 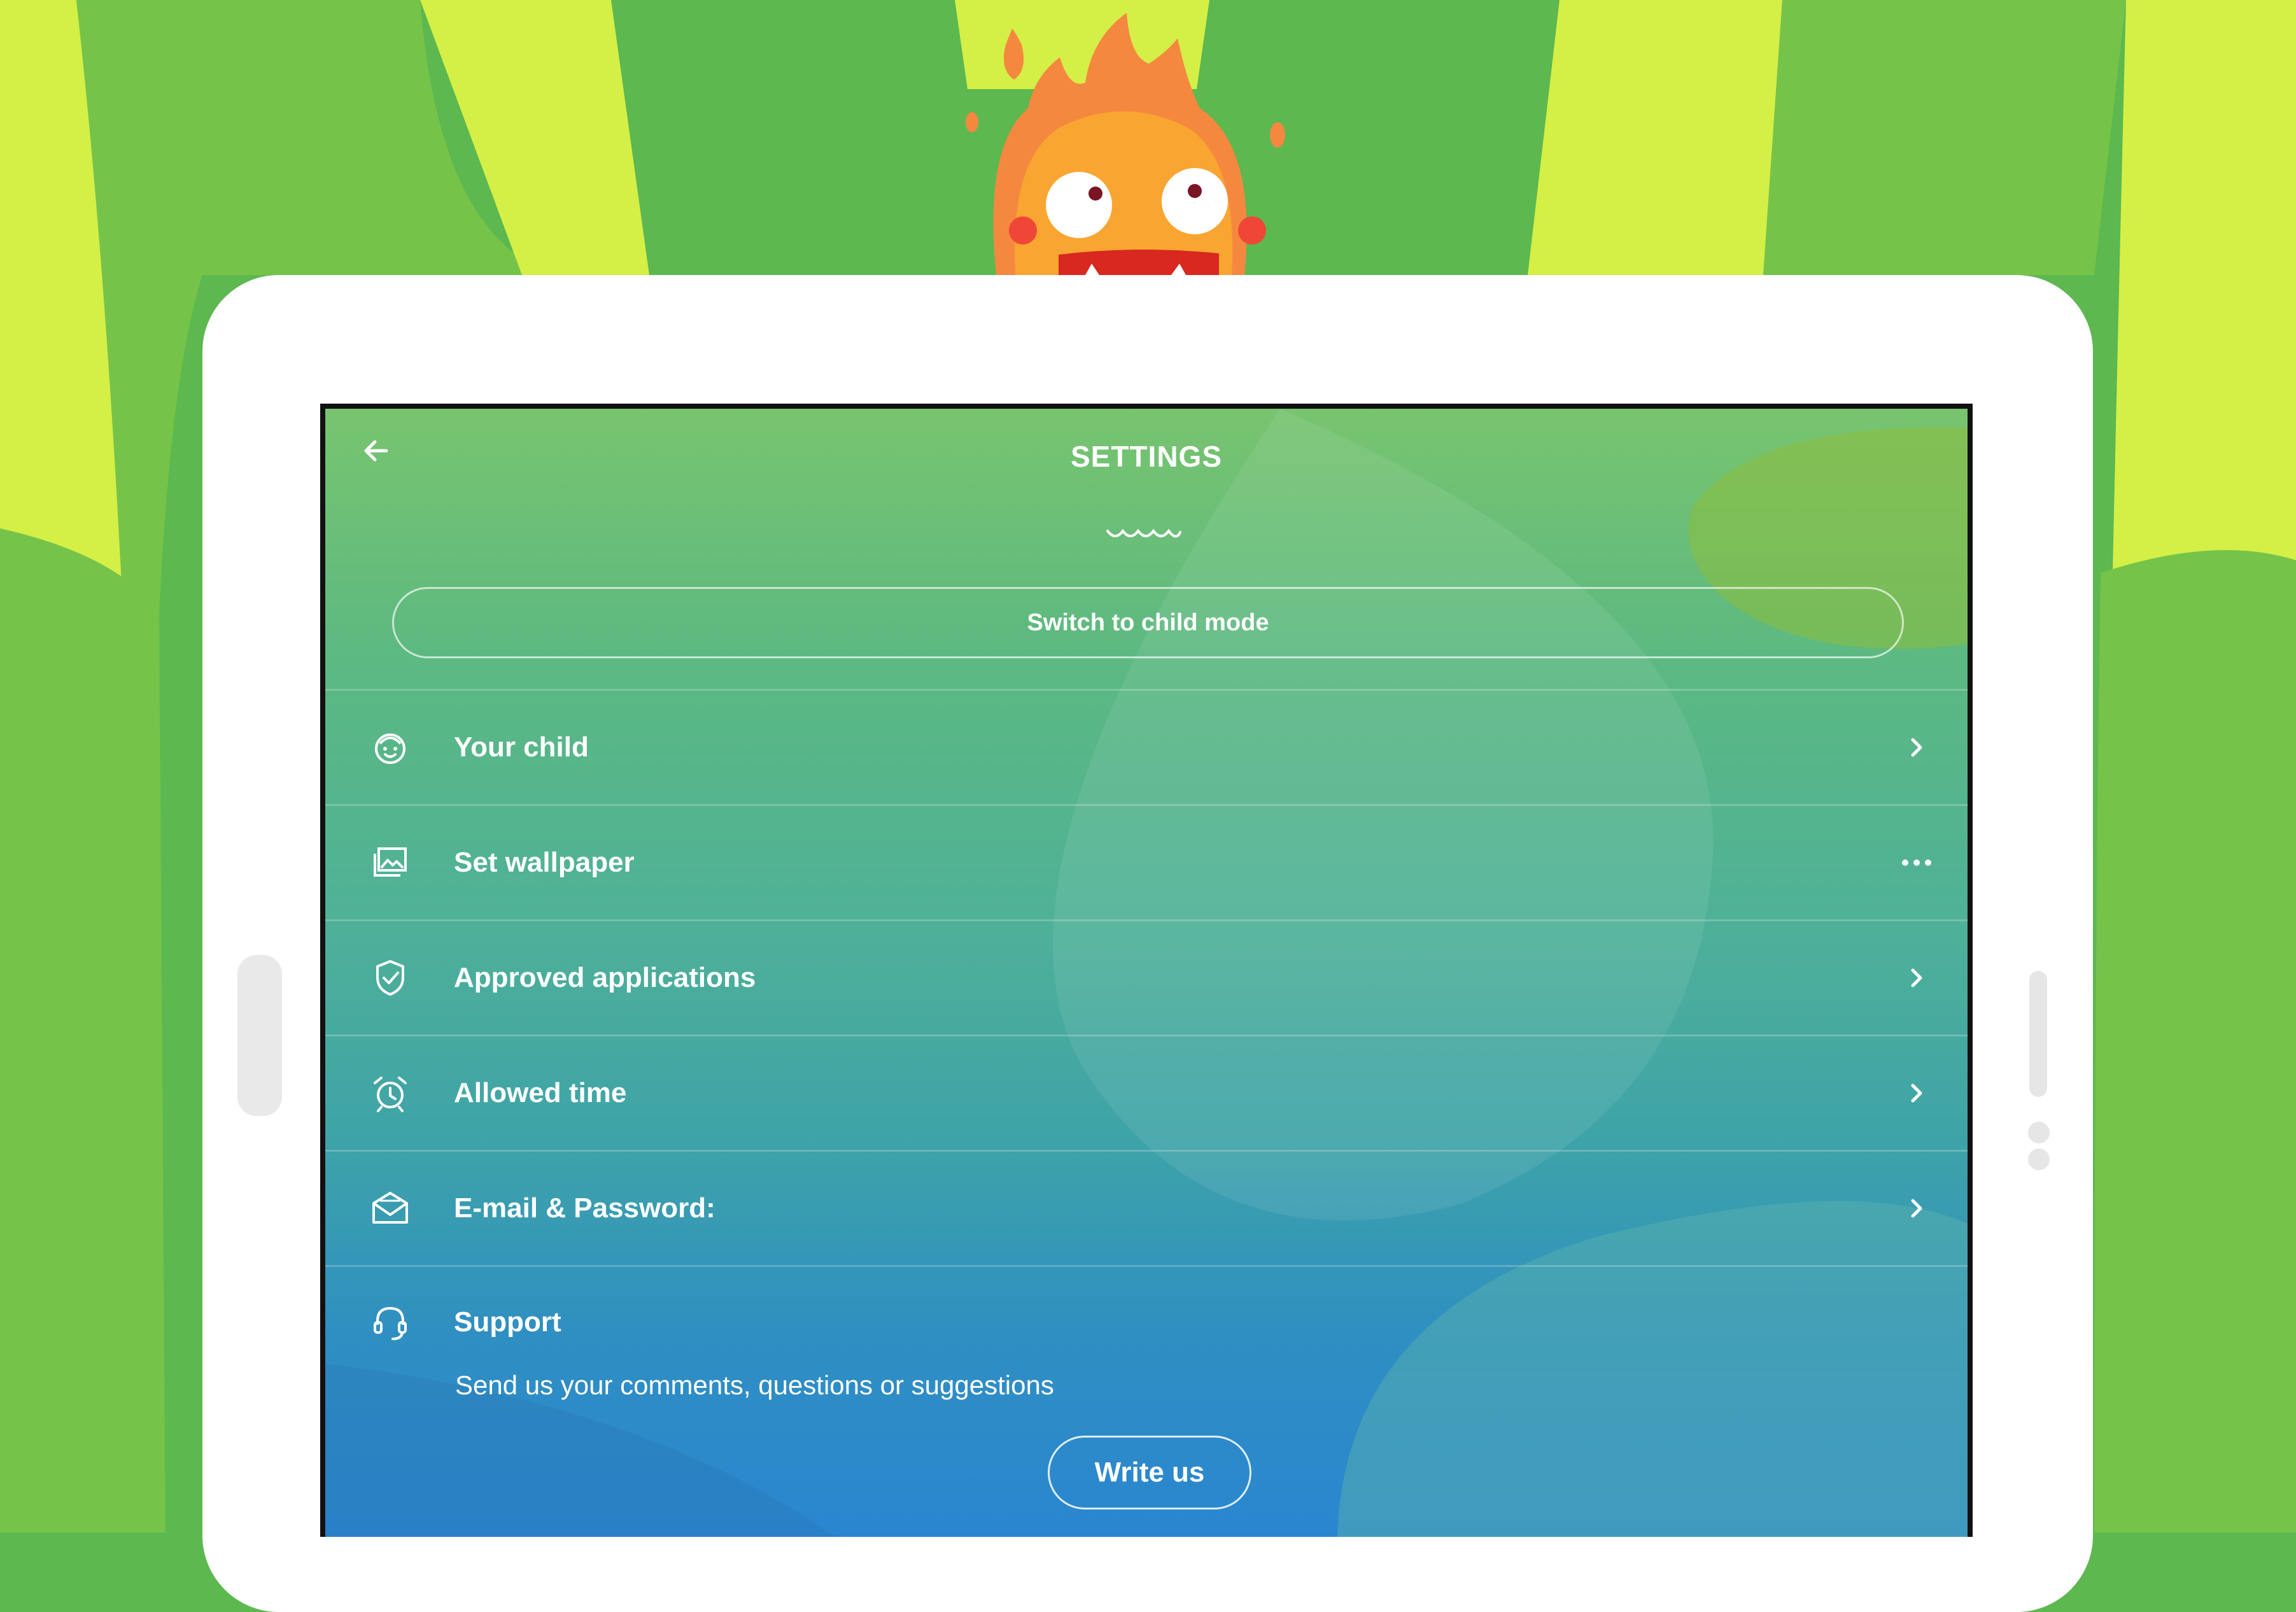 I want to click on switch-to-child-mode-button: Switch to child mode, so click(x=1148, y=622).